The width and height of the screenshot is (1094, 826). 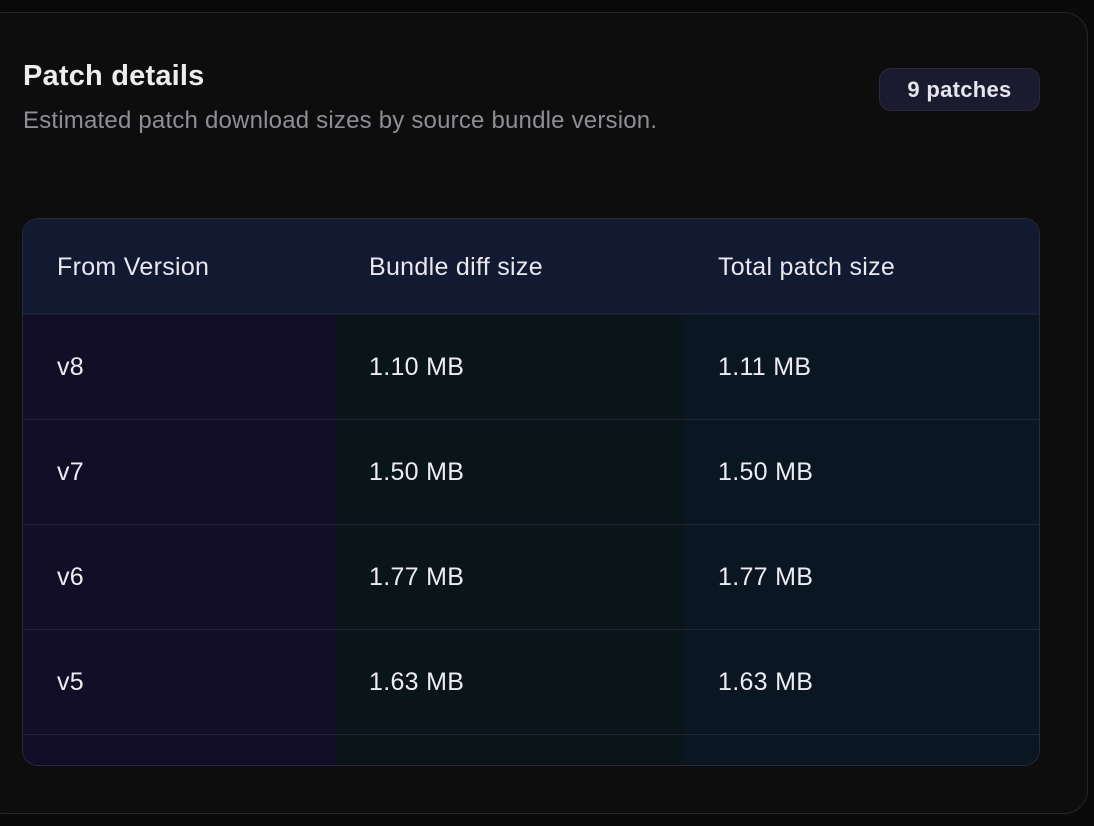 I want to click on from-version-cell: v5, so click(x=71, y=681).